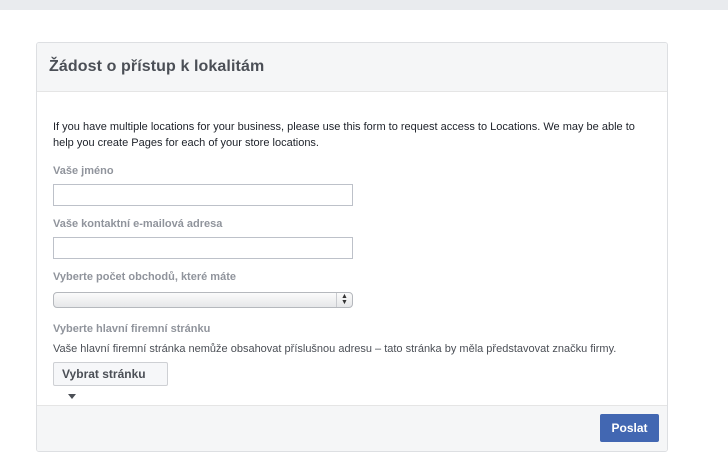  Describe the element at coordinates (352, 428) in the screenshot. I see `form-footer: Poslat` at that location.